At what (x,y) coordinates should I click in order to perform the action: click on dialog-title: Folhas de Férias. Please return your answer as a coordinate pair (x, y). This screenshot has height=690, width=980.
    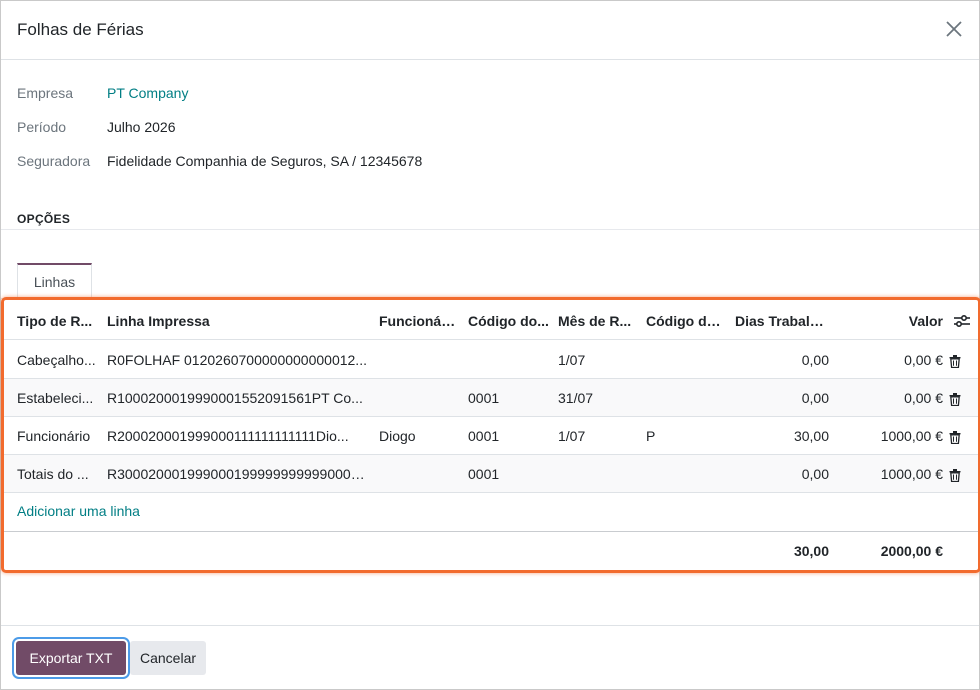
    Looking at the image, I should click on (80, 29).